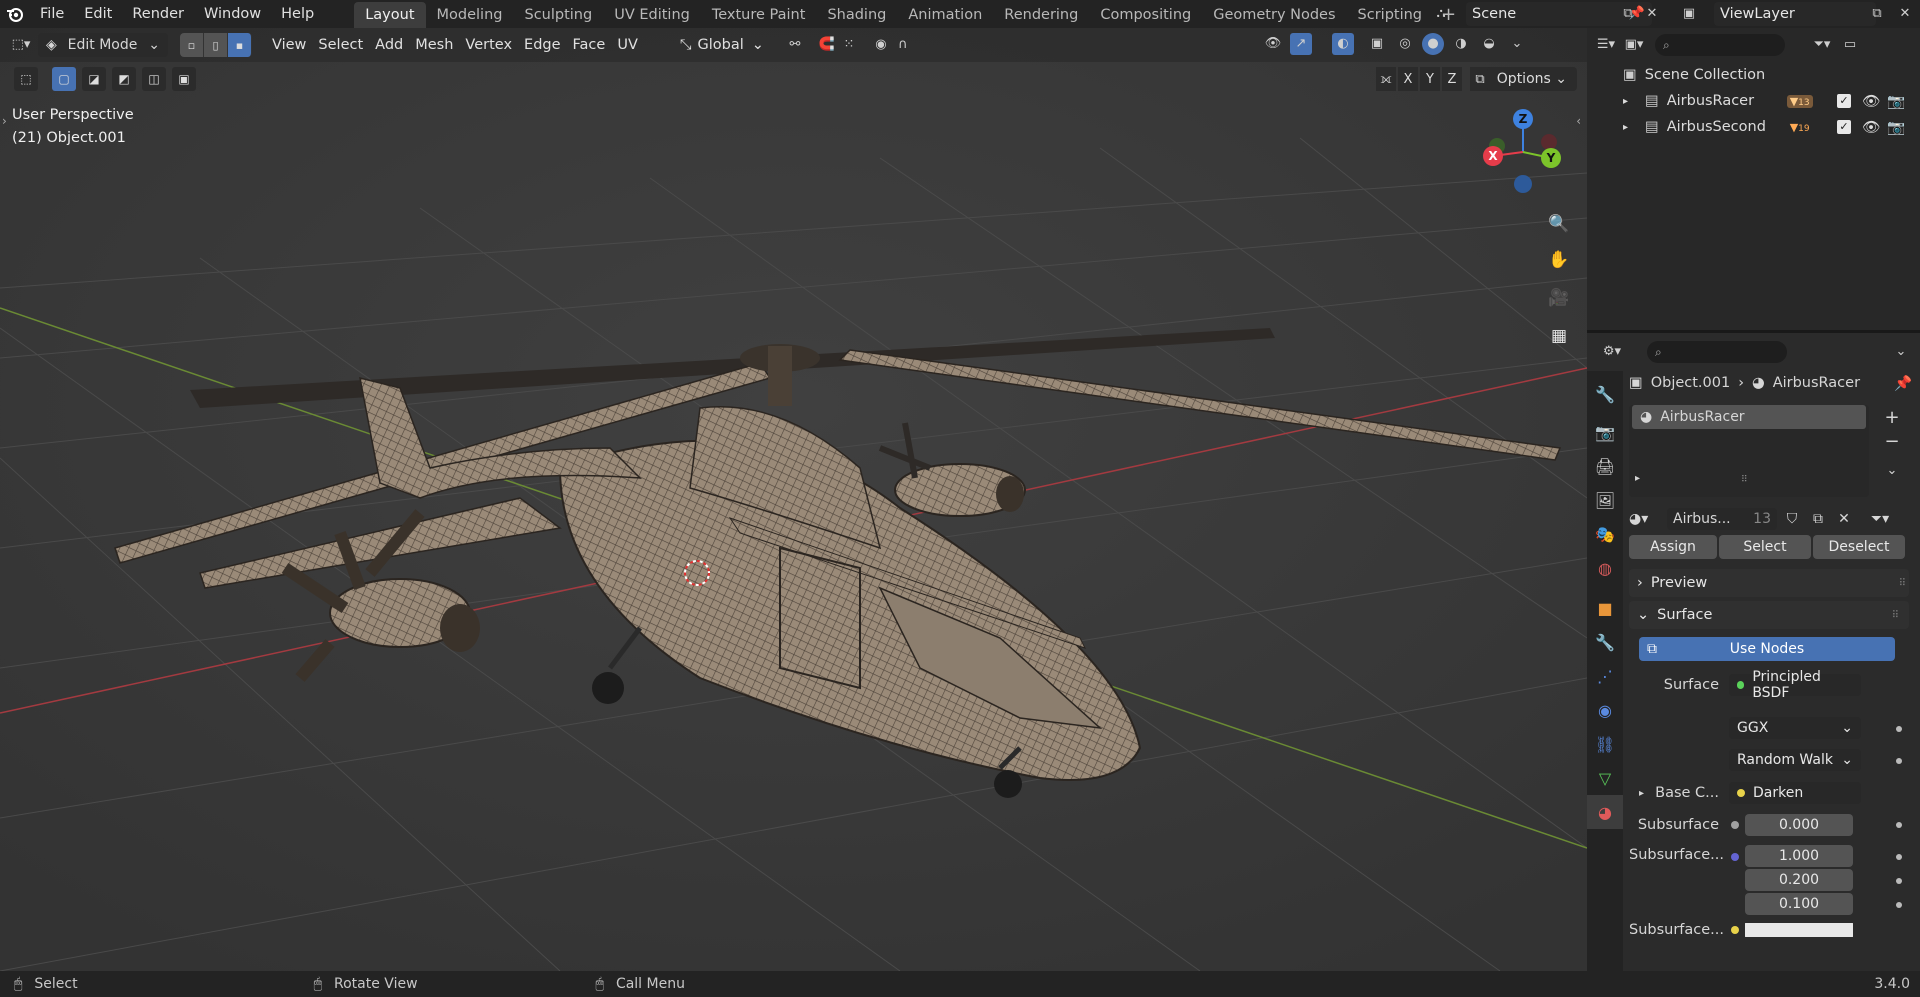 The height and width of the screenshot is (997, 1920). Describe the element at coordinates (1605, 466) in the screenshot. I see `output-tab-icon: 🖨` at that location.